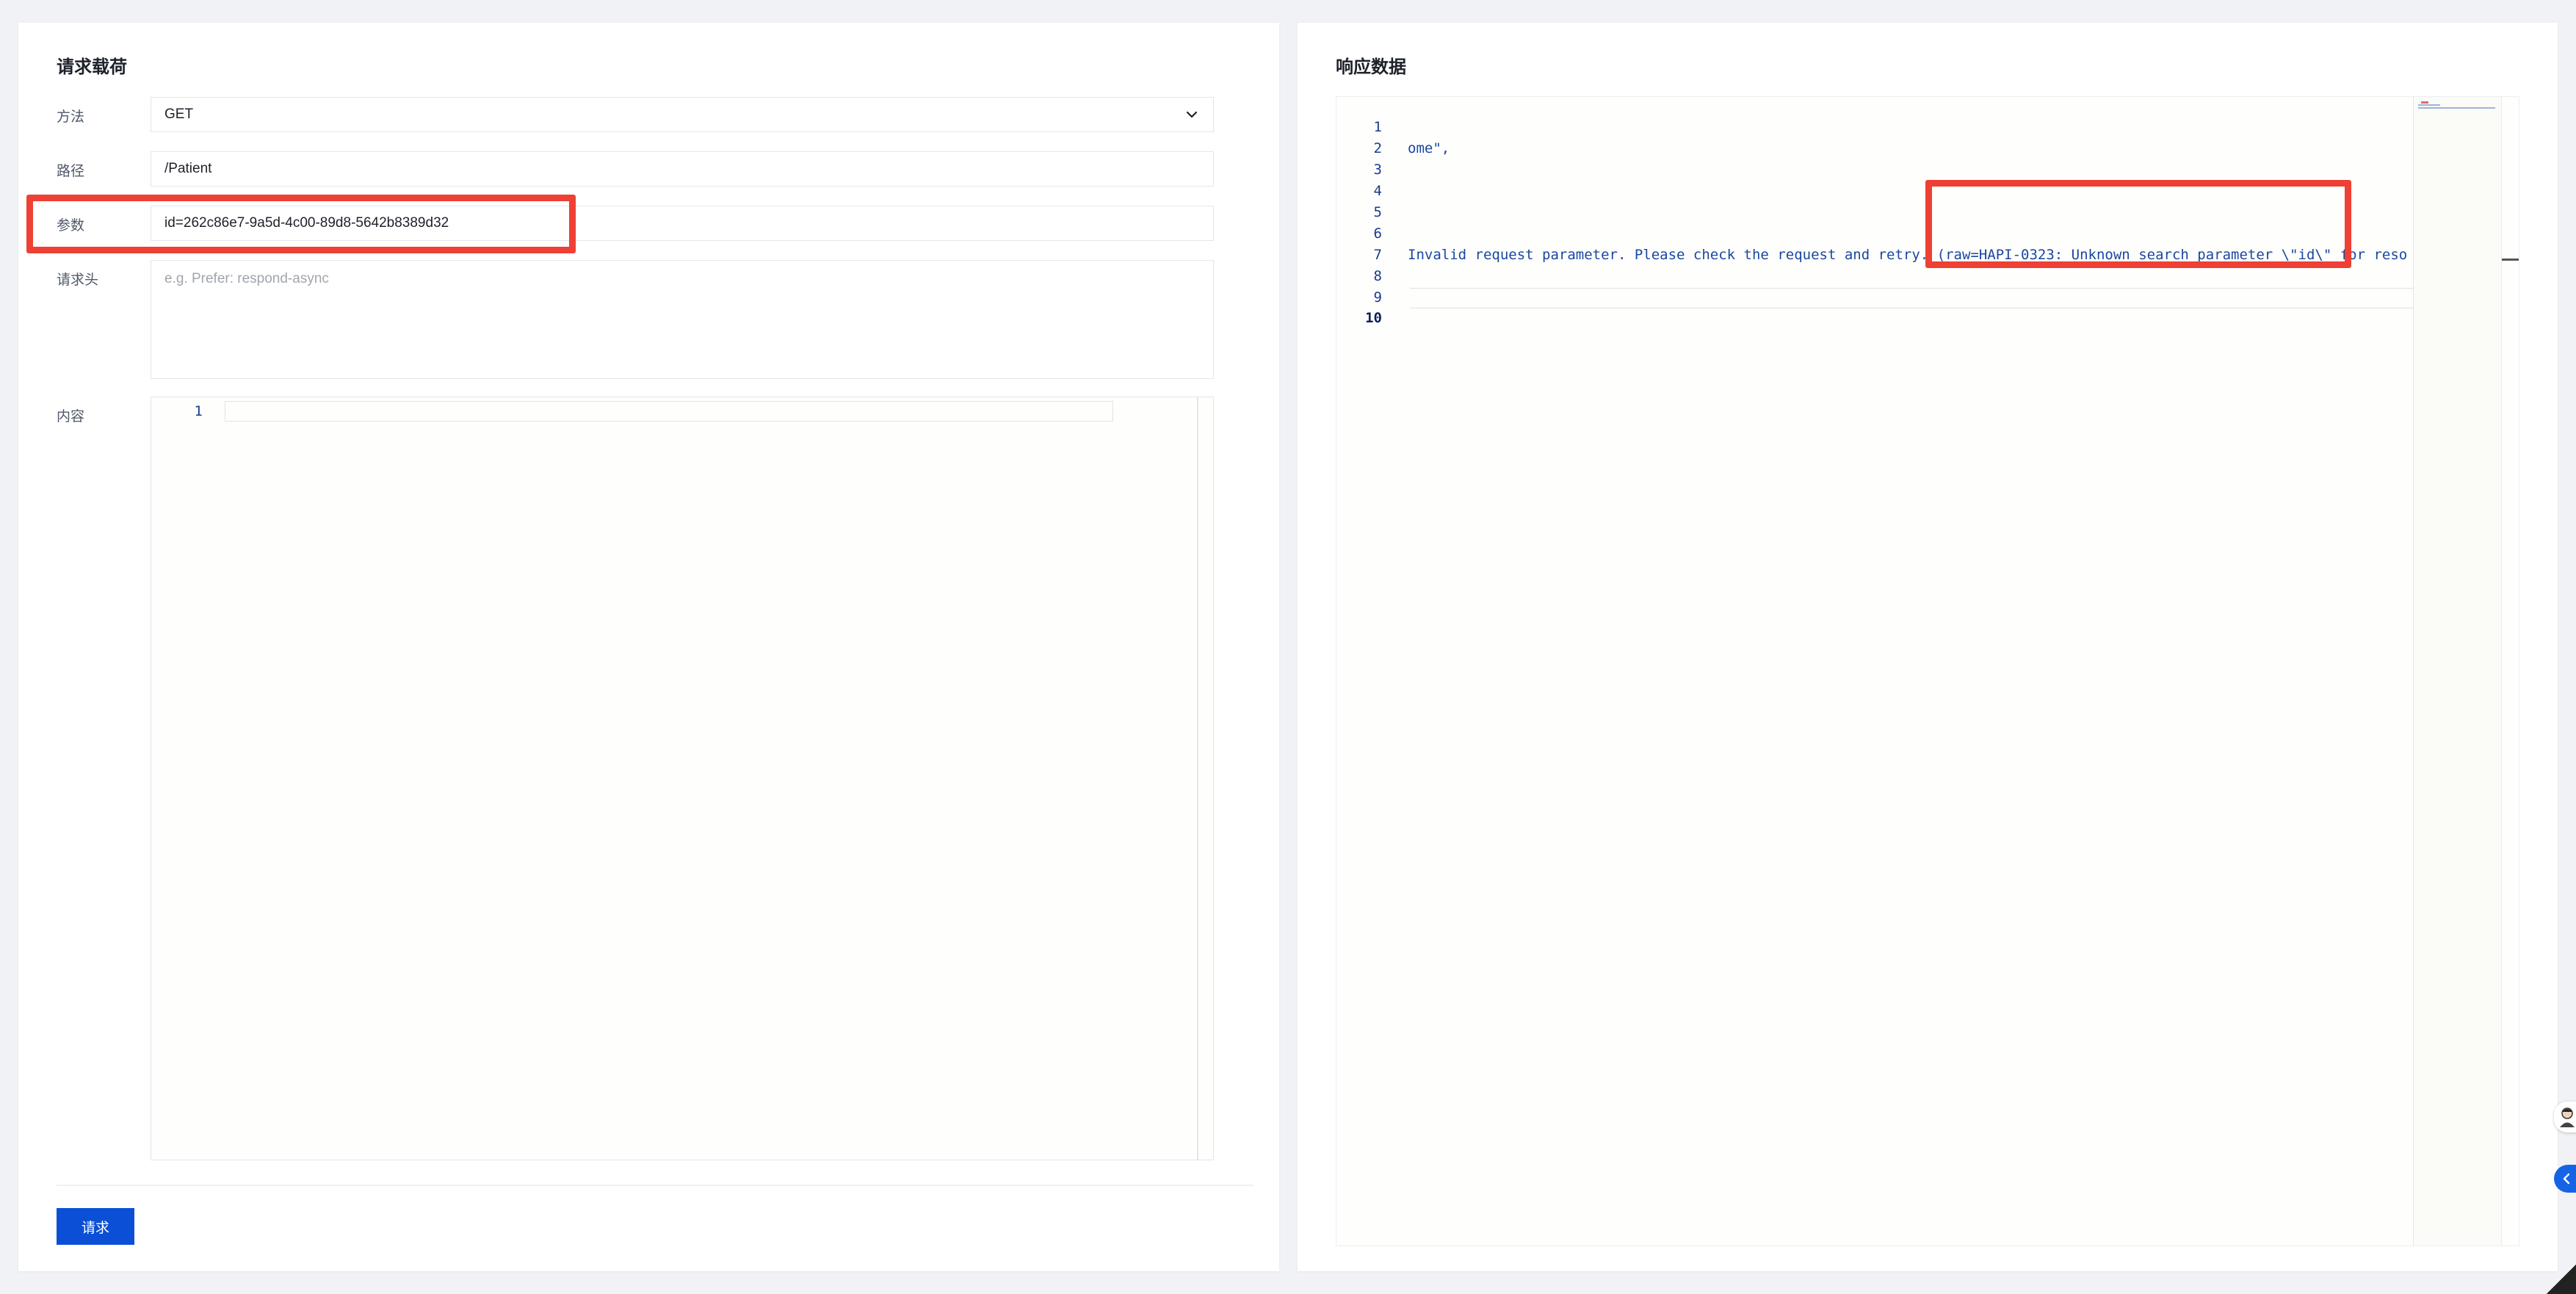  Describe the element at coordinates (1377, 297) in the screenshot. I see `line-number: 9` at that location.